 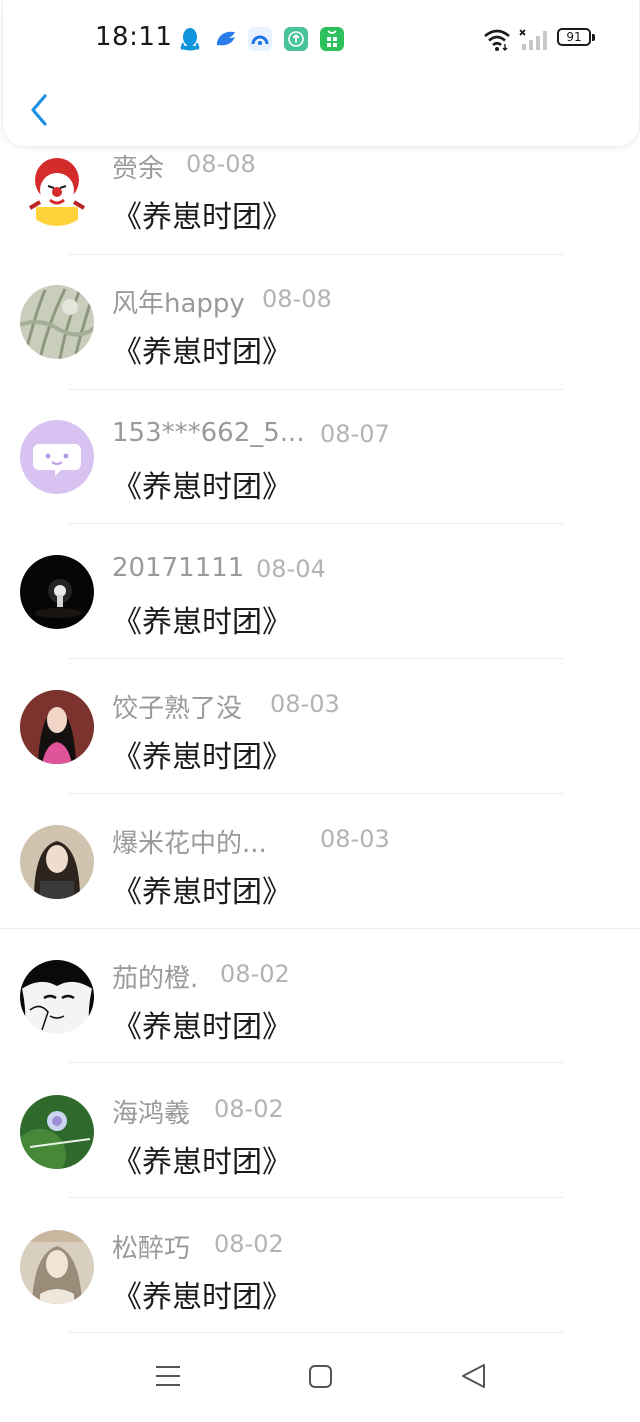 I want to click on home-square-icon, so click(x=320, y=1376).